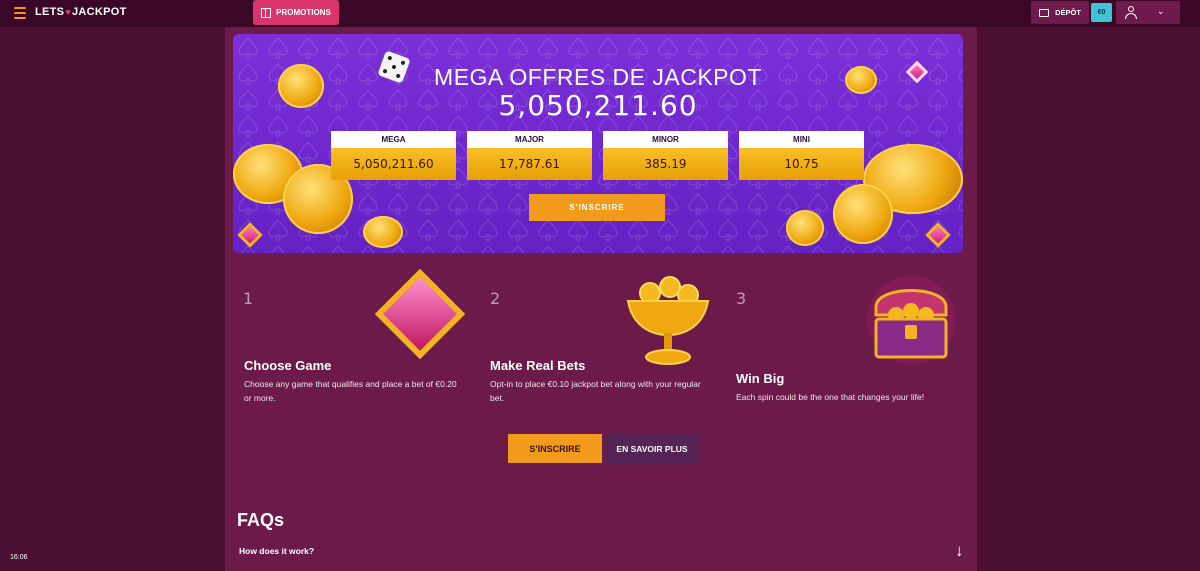 This screenshot has width=1200, height=571. Describe the element at coordinates (303, 12) in the screenshot. I see `promotions-label: PROMOTIONS` at that location.